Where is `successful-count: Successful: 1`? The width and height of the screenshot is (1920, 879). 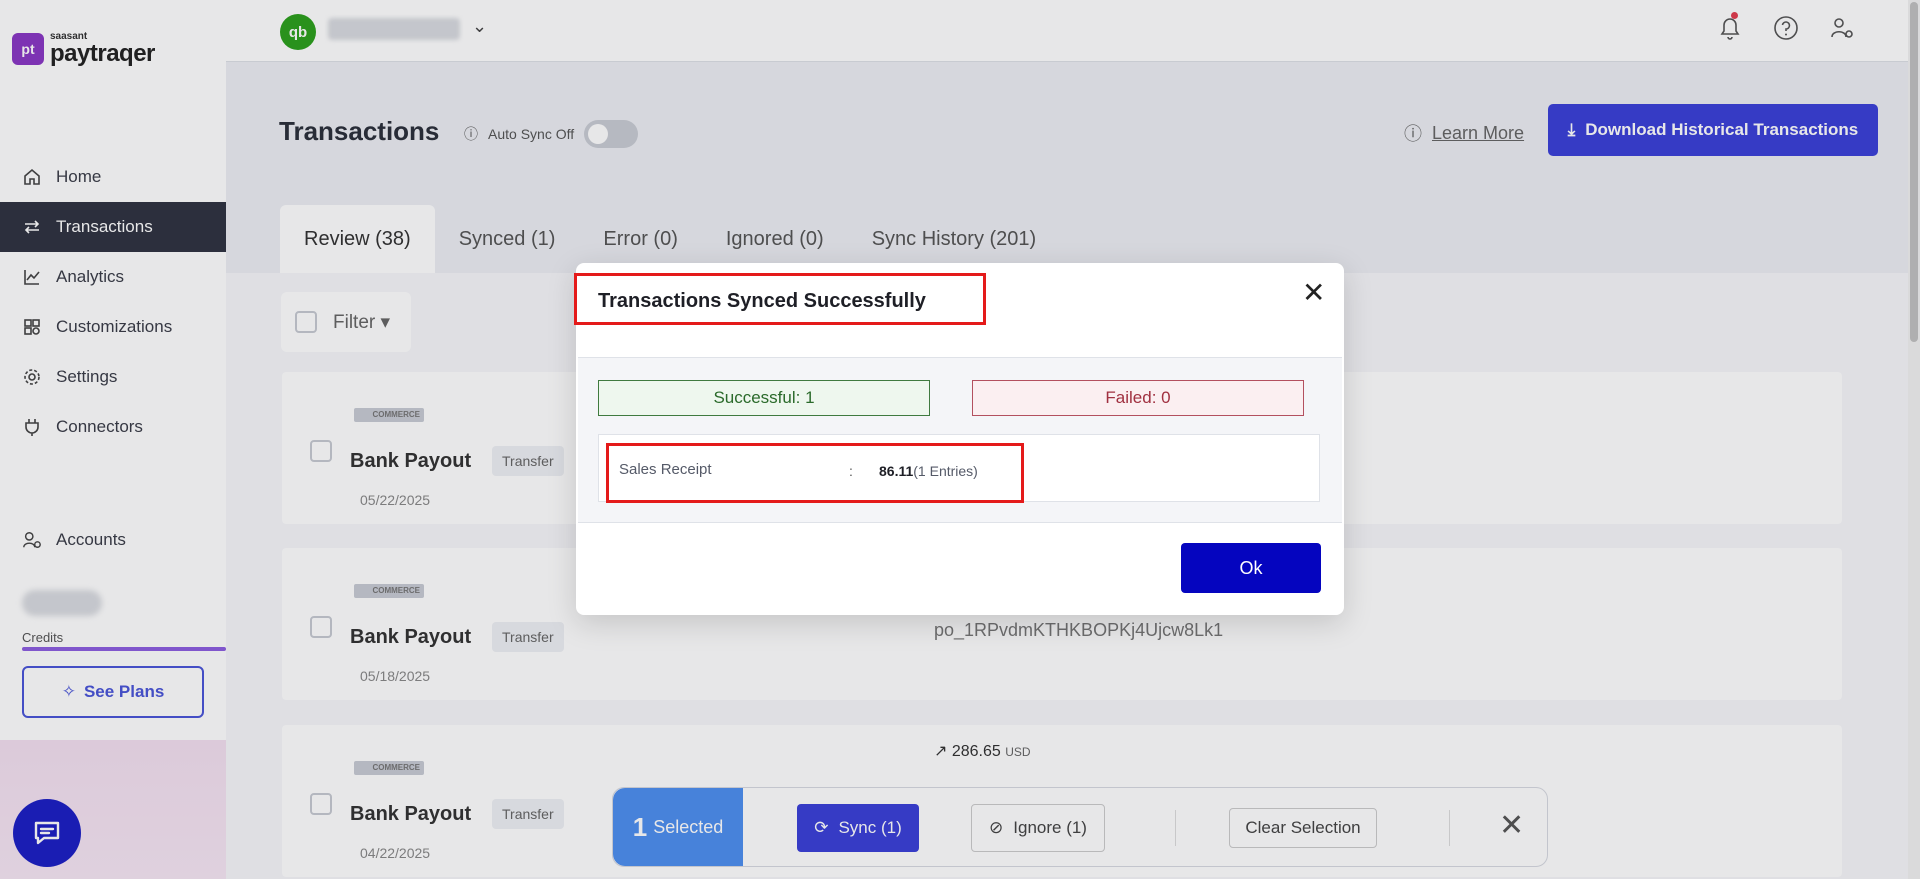 successful-count: Successful: 1 is located at coordinates (764, 398).